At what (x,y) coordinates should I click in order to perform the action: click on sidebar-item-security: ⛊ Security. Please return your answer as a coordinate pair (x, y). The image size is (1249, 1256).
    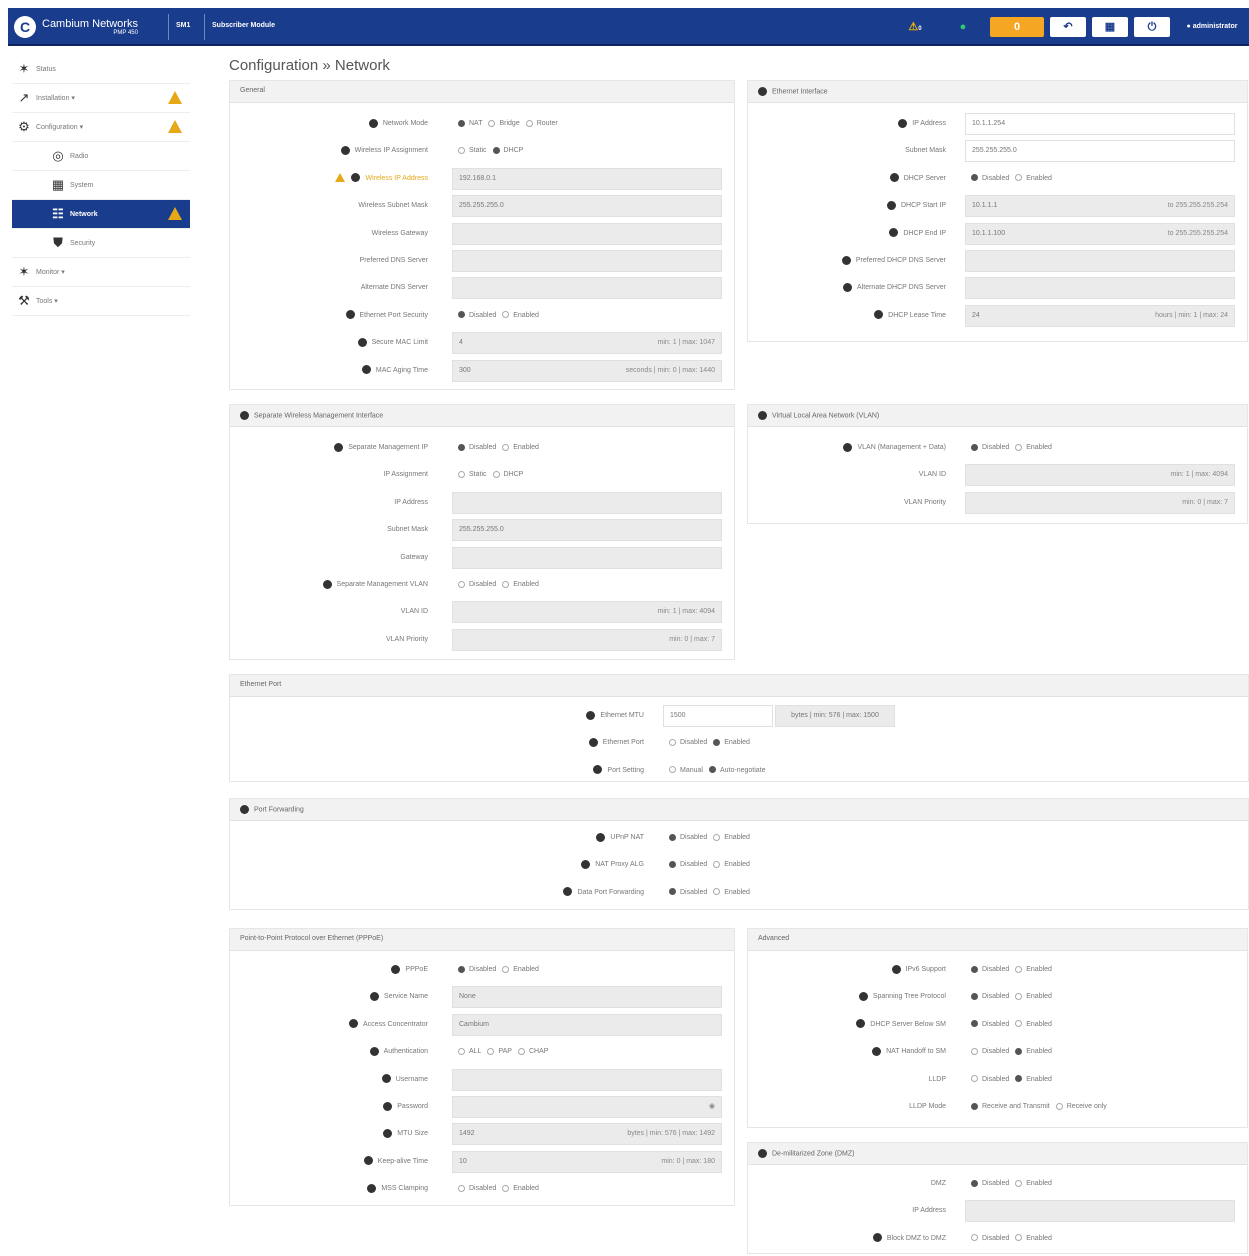
    Looking at the image, I should click on (101, 243).